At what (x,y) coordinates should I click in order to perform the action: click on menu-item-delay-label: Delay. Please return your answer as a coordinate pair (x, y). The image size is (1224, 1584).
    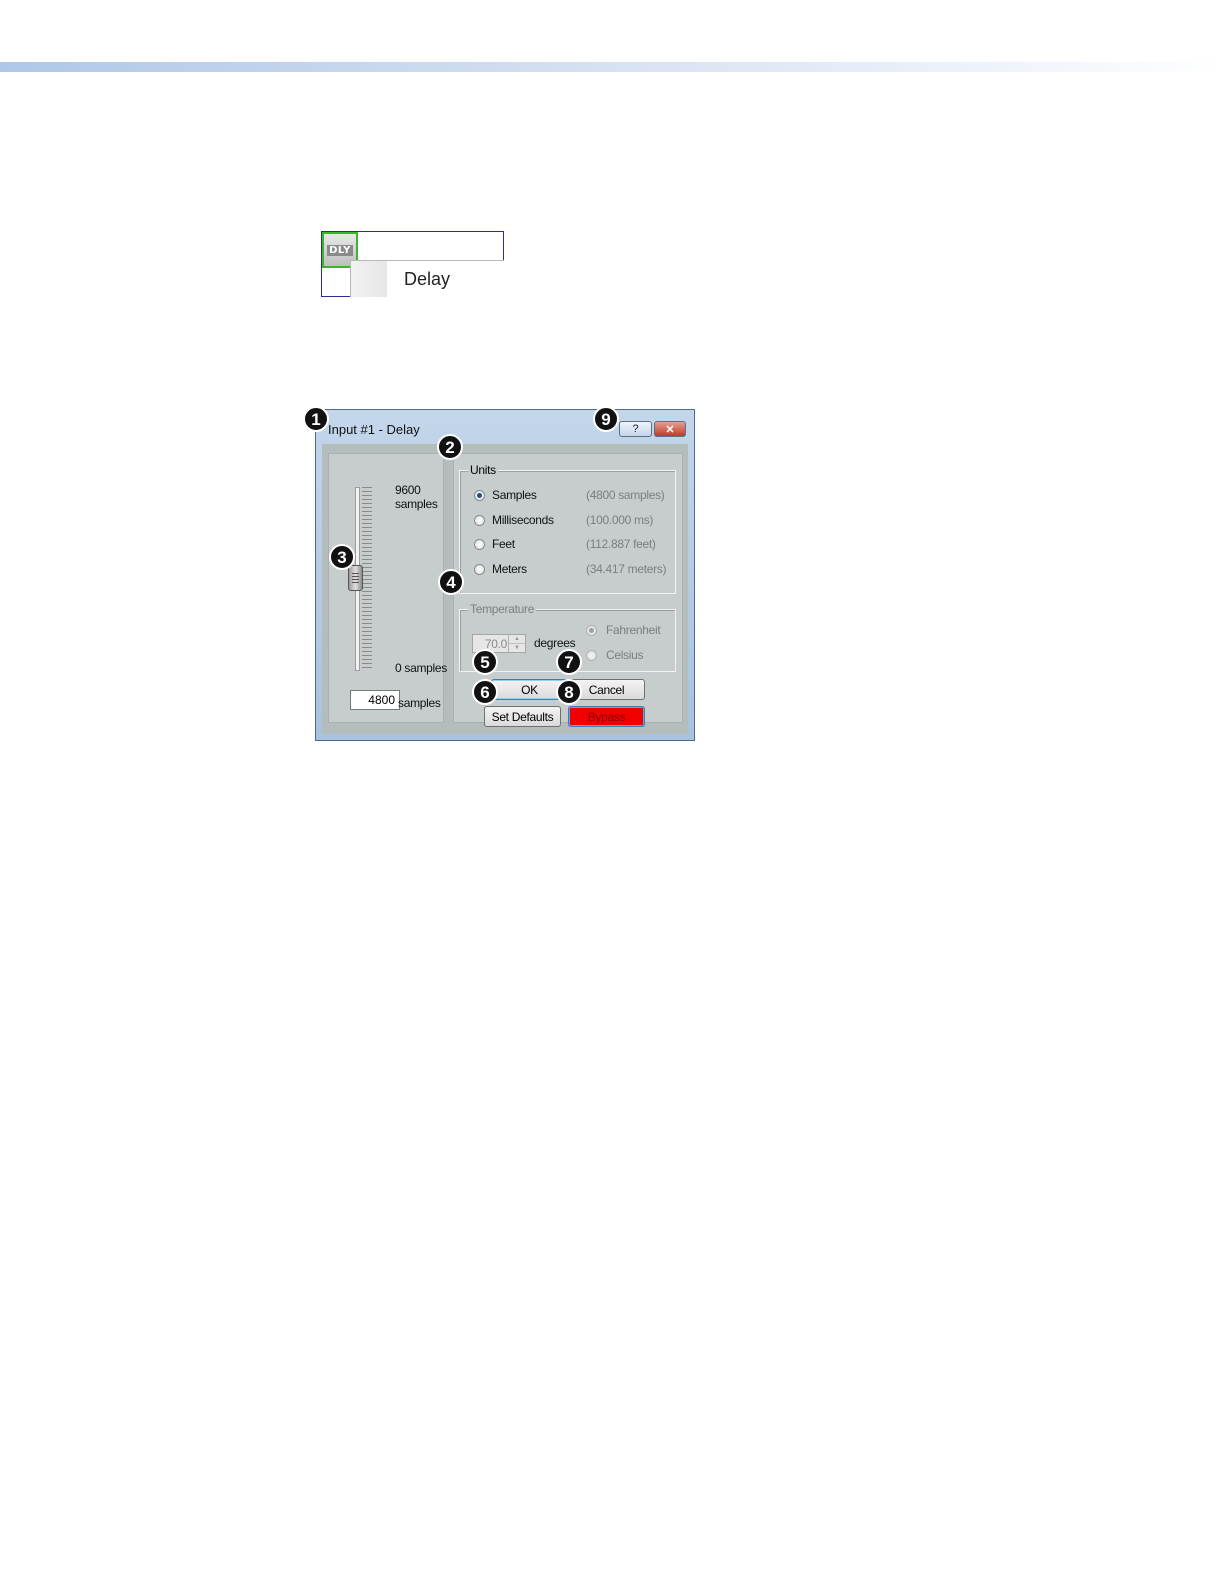
    Looking at the image, I should click on (427, 279).